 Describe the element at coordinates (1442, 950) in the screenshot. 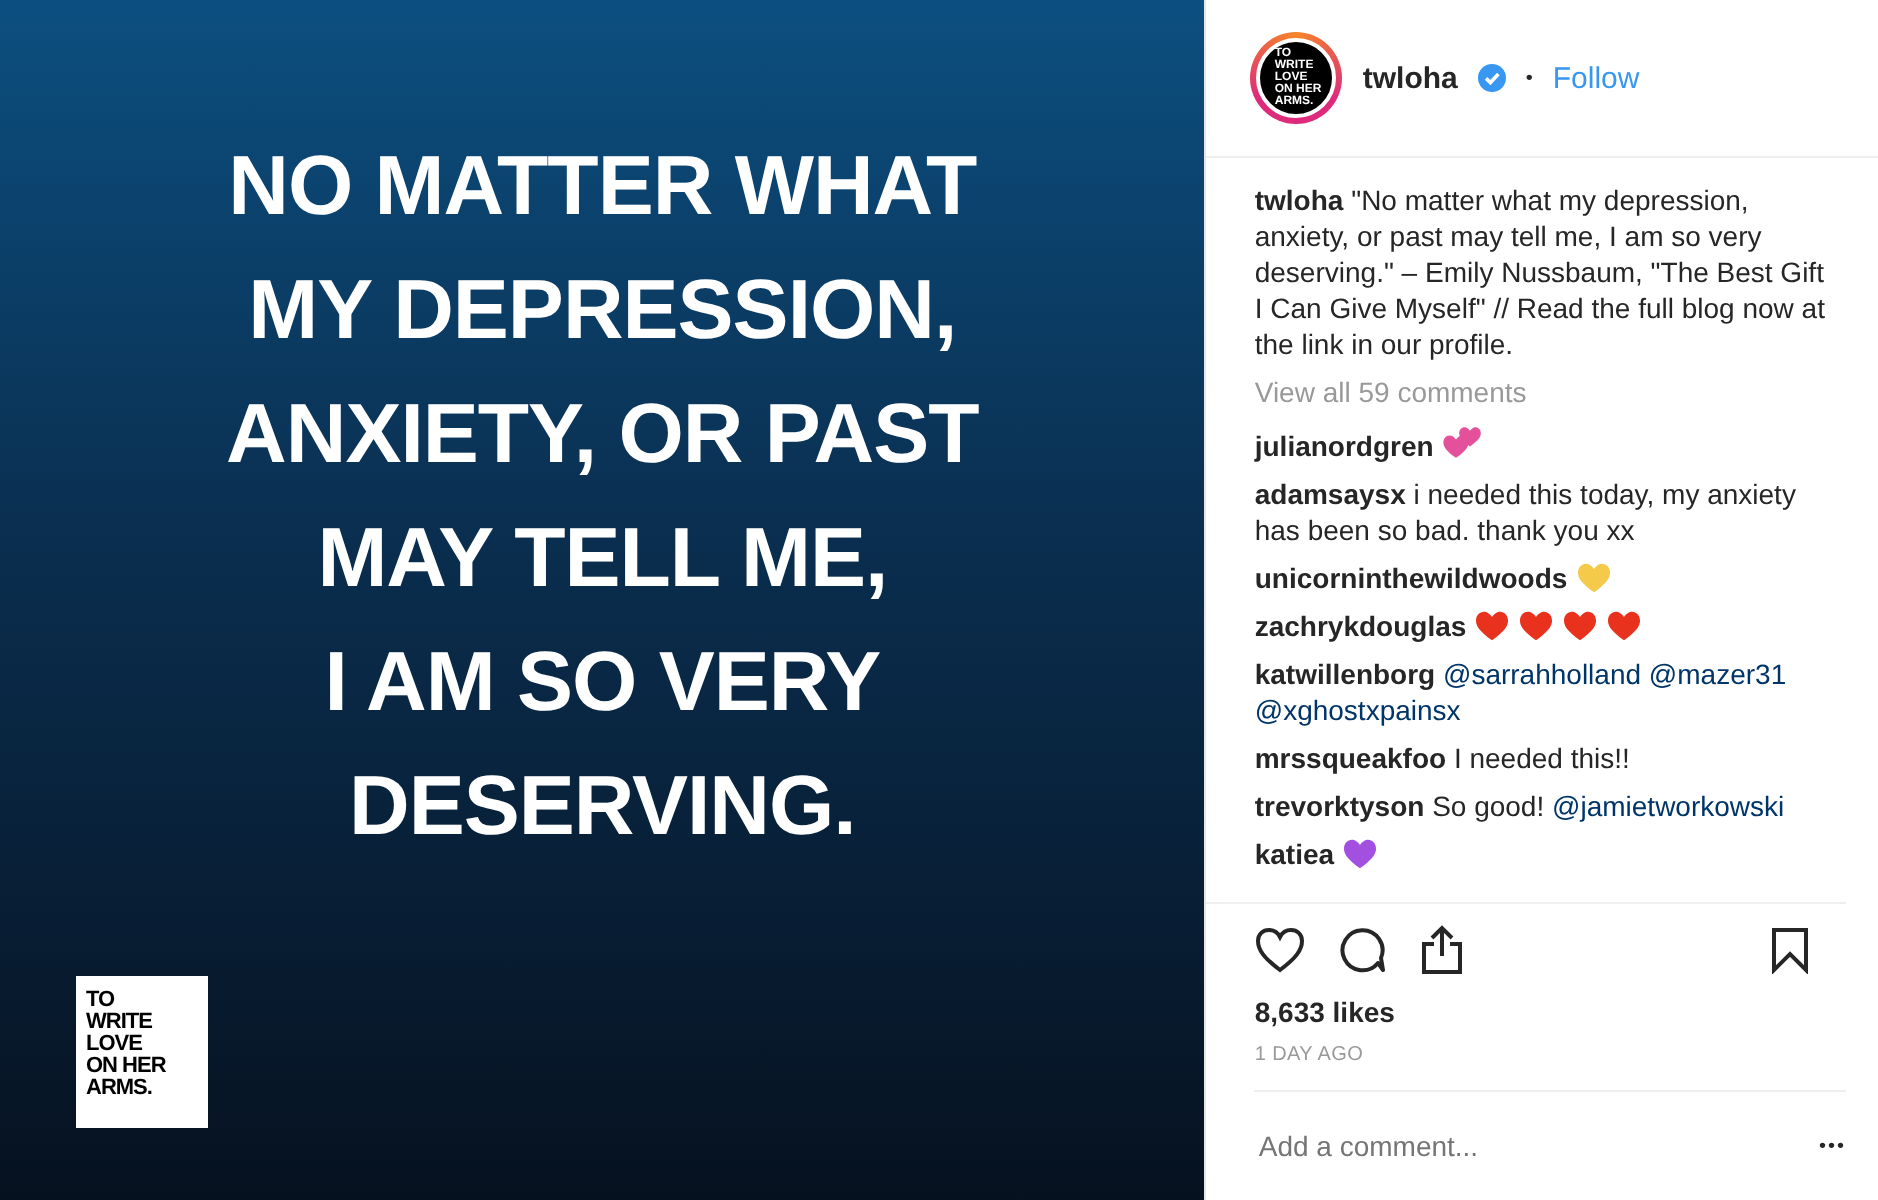

I see `share-icon` at that location.